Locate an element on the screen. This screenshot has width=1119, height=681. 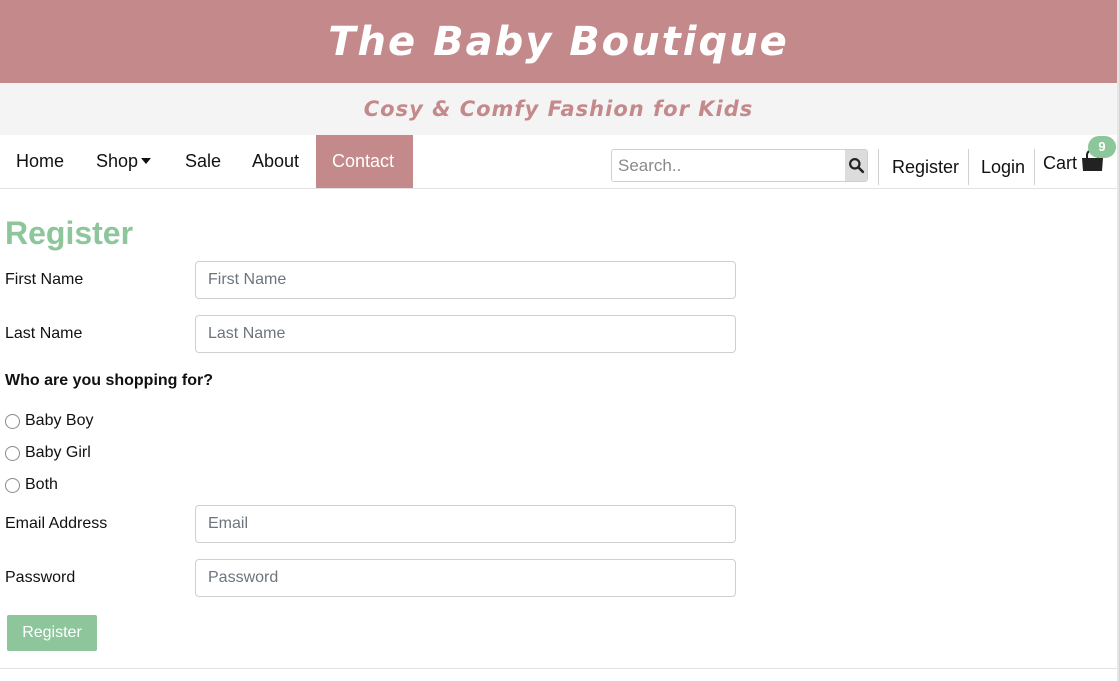
password-field is located at coordinates (465, 578).